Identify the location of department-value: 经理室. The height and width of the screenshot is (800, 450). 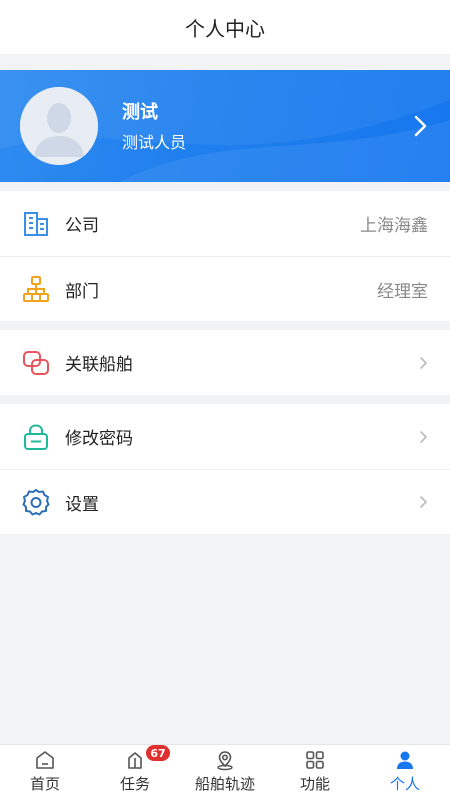
(402, 291).